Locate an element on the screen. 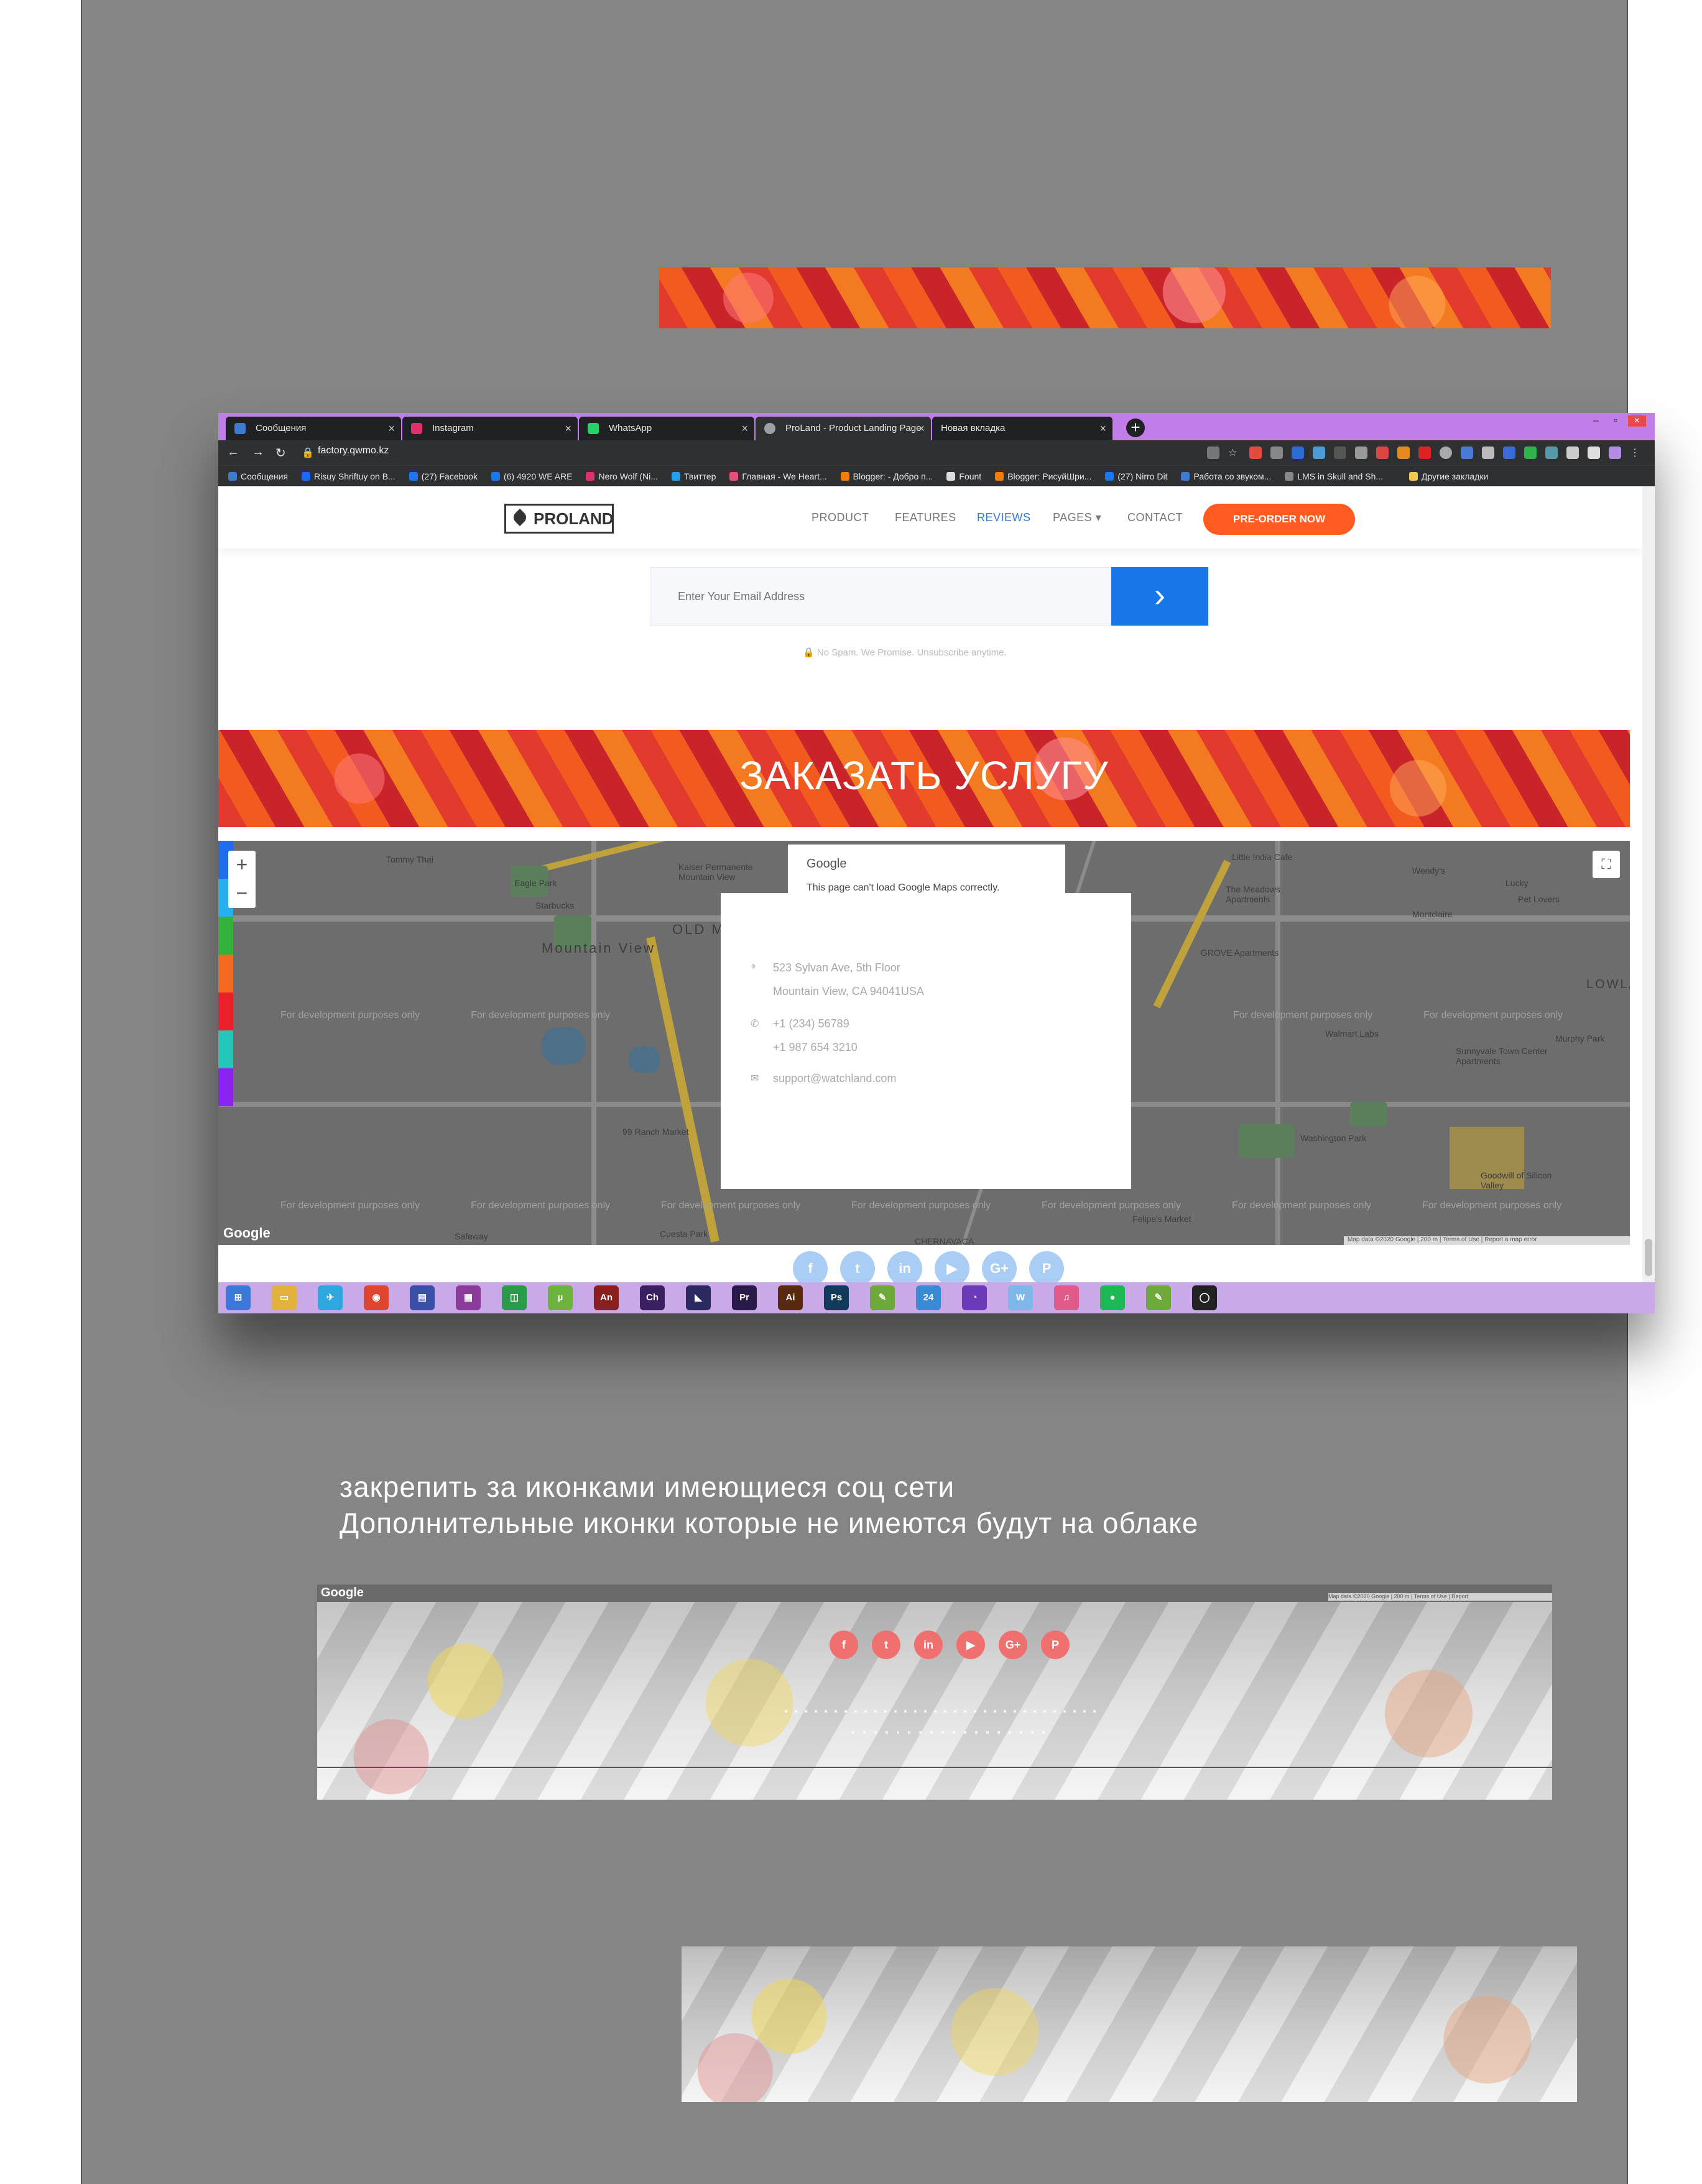 Image resolution: width=1702 pixels, height=2184 pixels. nav-features: FEATURES is located at coordinates (925, 517).